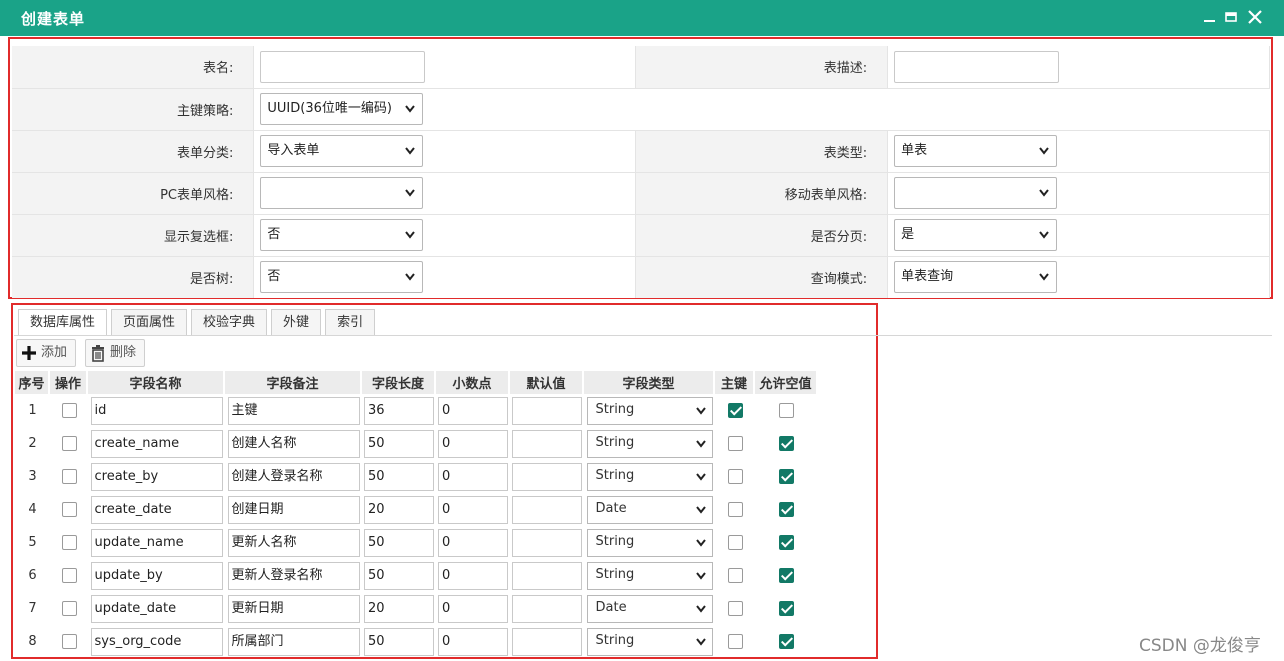  I want to click on category-select: 导入表单, so click(342, 151).